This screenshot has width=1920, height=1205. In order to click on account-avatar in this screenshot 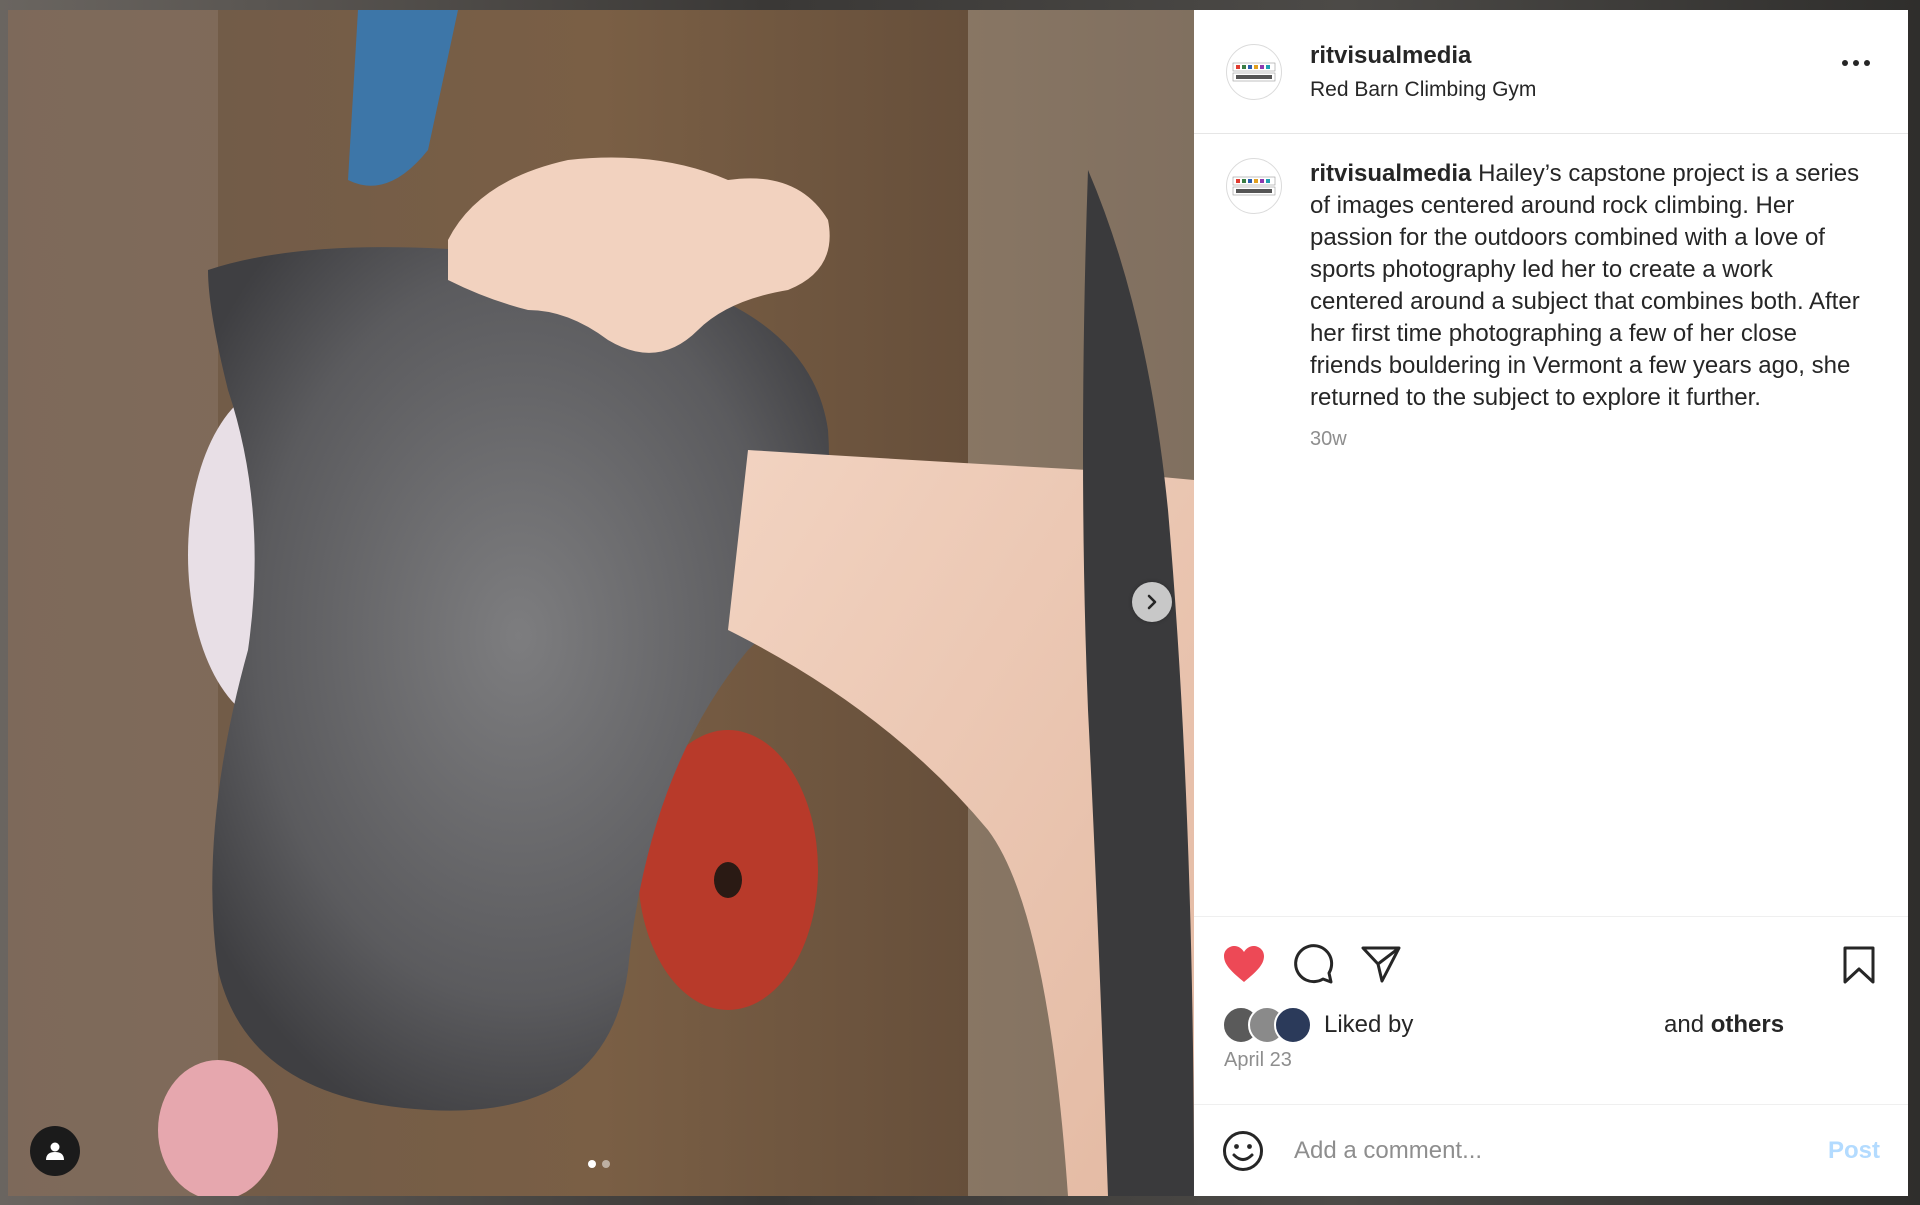, I will do `click(1254, 71)`.